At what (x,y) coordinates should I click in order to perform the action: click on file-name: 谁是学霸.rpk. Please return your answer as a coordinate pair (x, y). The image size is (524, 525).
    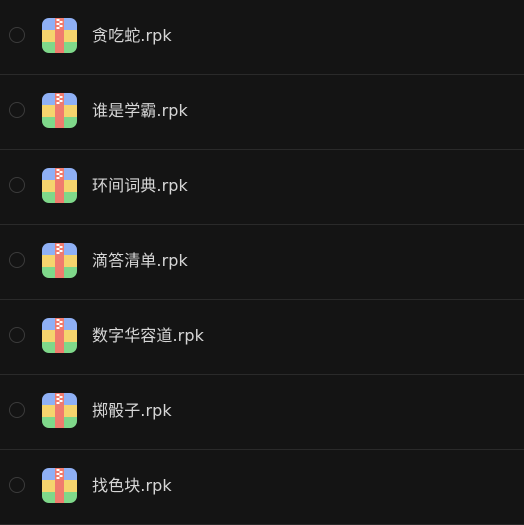
    Looking at the image, I should click on (140, 110).